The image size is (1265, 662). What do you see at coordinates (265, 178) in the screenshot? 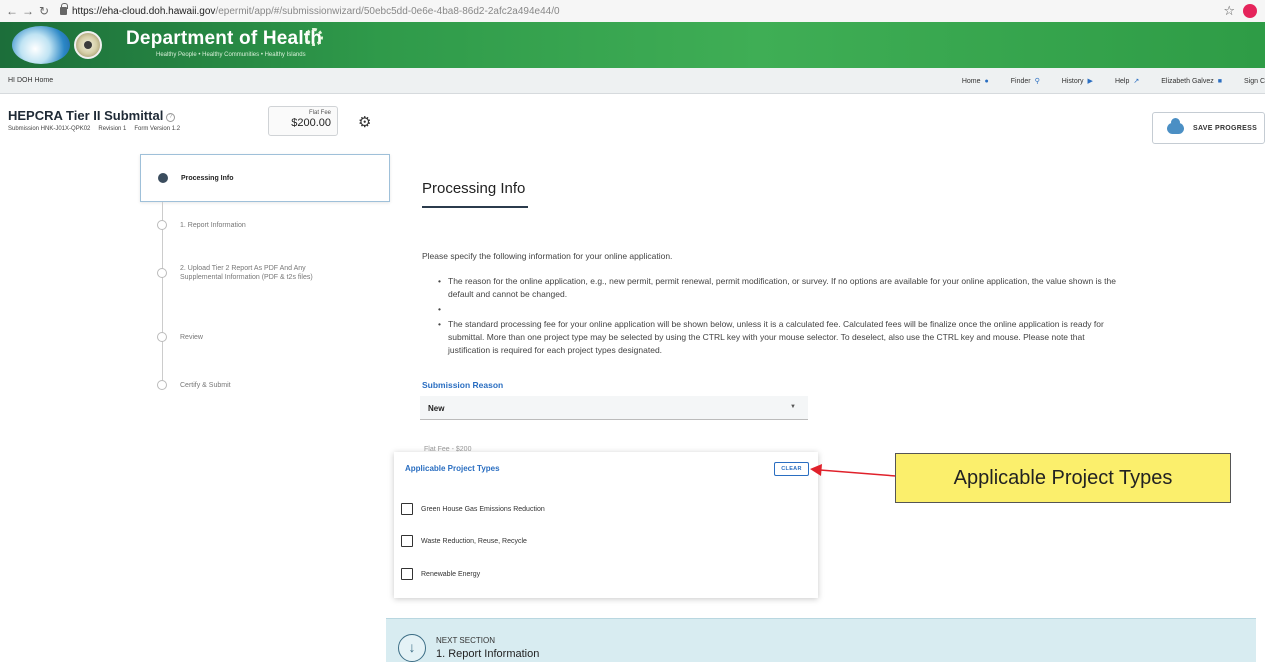
I see `step-processing-info: Processing Info` at bounding box center [265, 178].